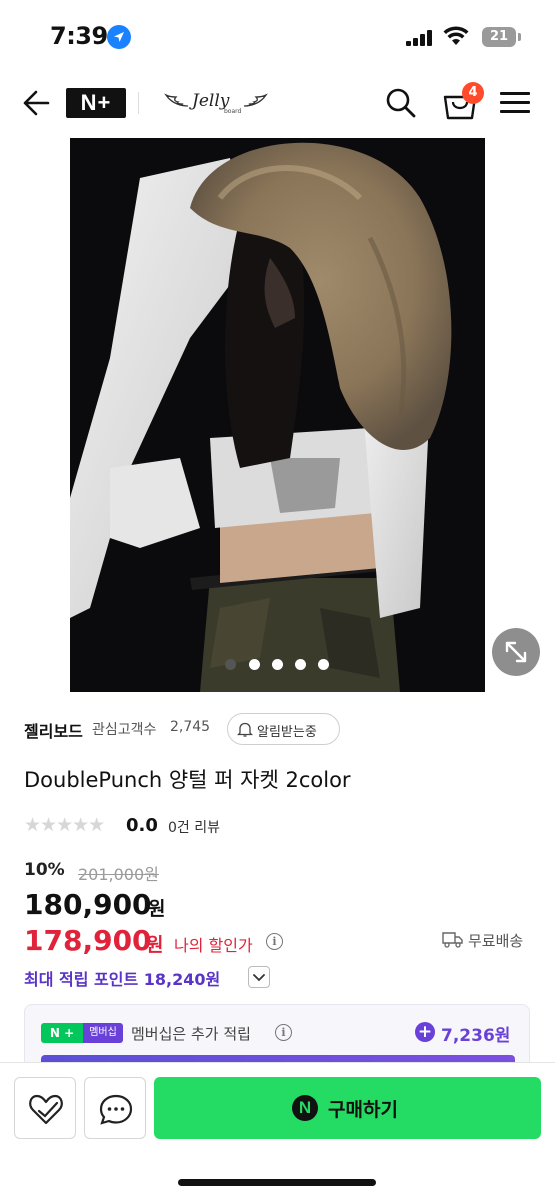  I want to click on points-row: 최대 적립 포인트 18,240원, so click(174, 977).